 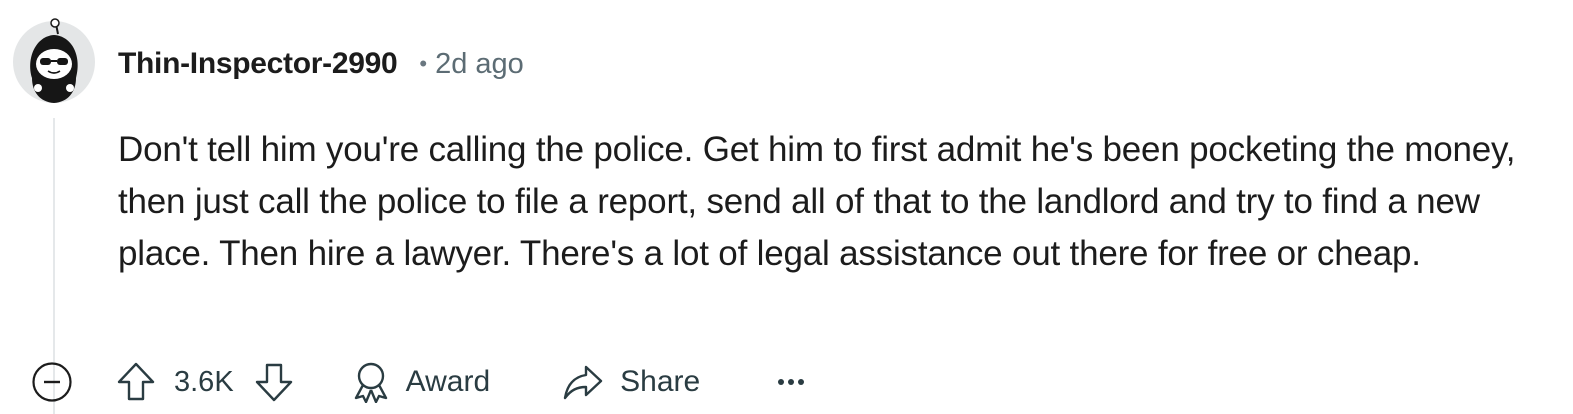 I want to click on comment-meta: Thin-Inspector-2990 • 2d ago, so click(x=321, y=64).